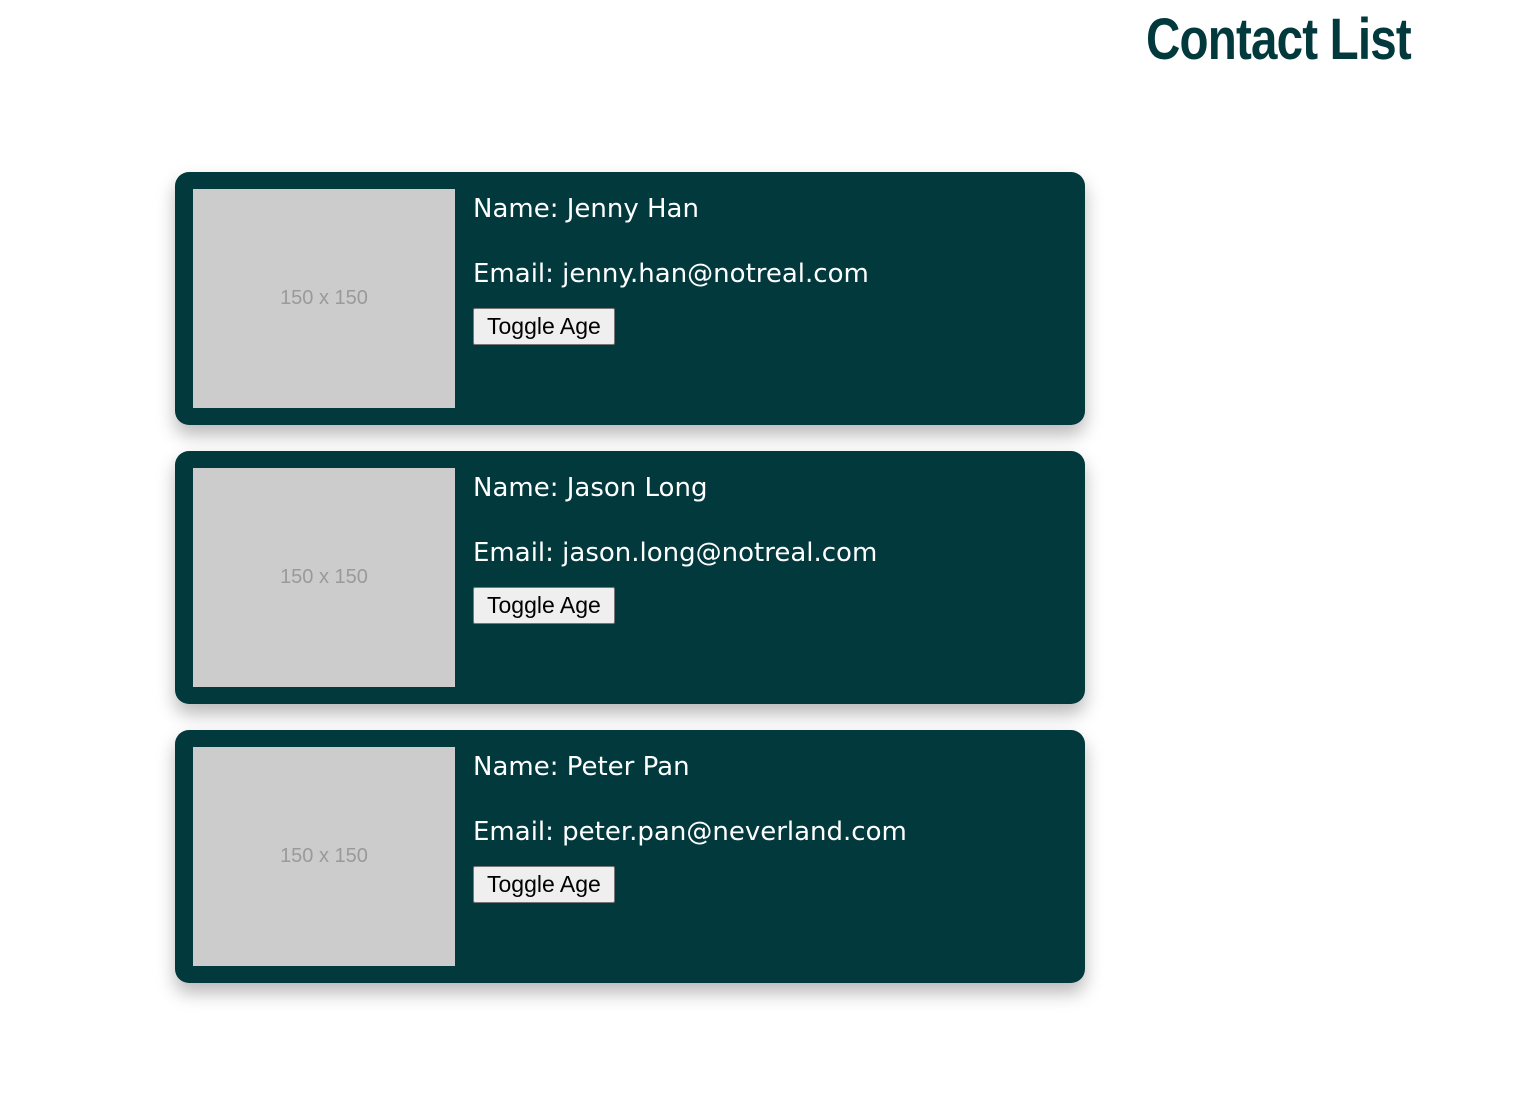 Image resolution: width=1536 pixels, height=1099 pixels. What do you see at coordinates (628, 767) in the screenshot?
I see `name-value: Peter Pan` at bounding box center [628, 767].